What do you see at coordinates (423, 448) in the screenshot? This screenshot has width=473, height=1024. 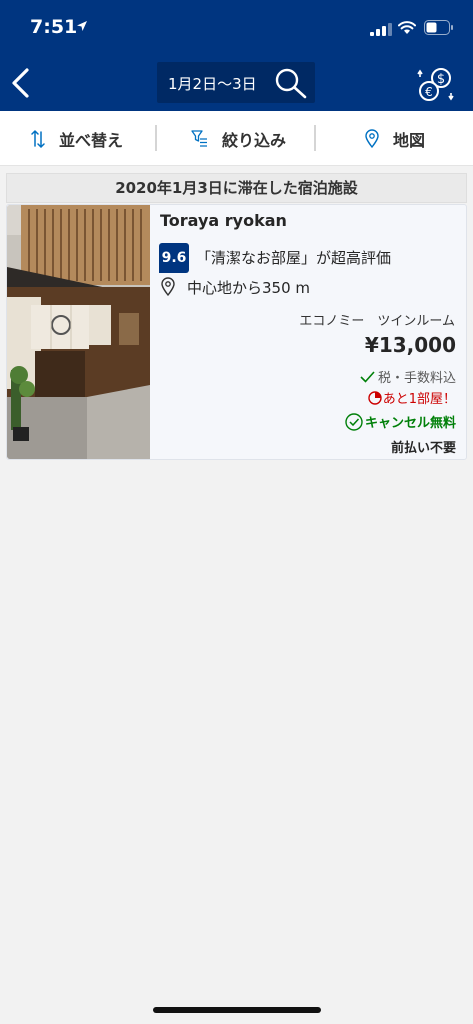 I see `no-prepayment: 前払い不要` at bounding box center [423, 448].